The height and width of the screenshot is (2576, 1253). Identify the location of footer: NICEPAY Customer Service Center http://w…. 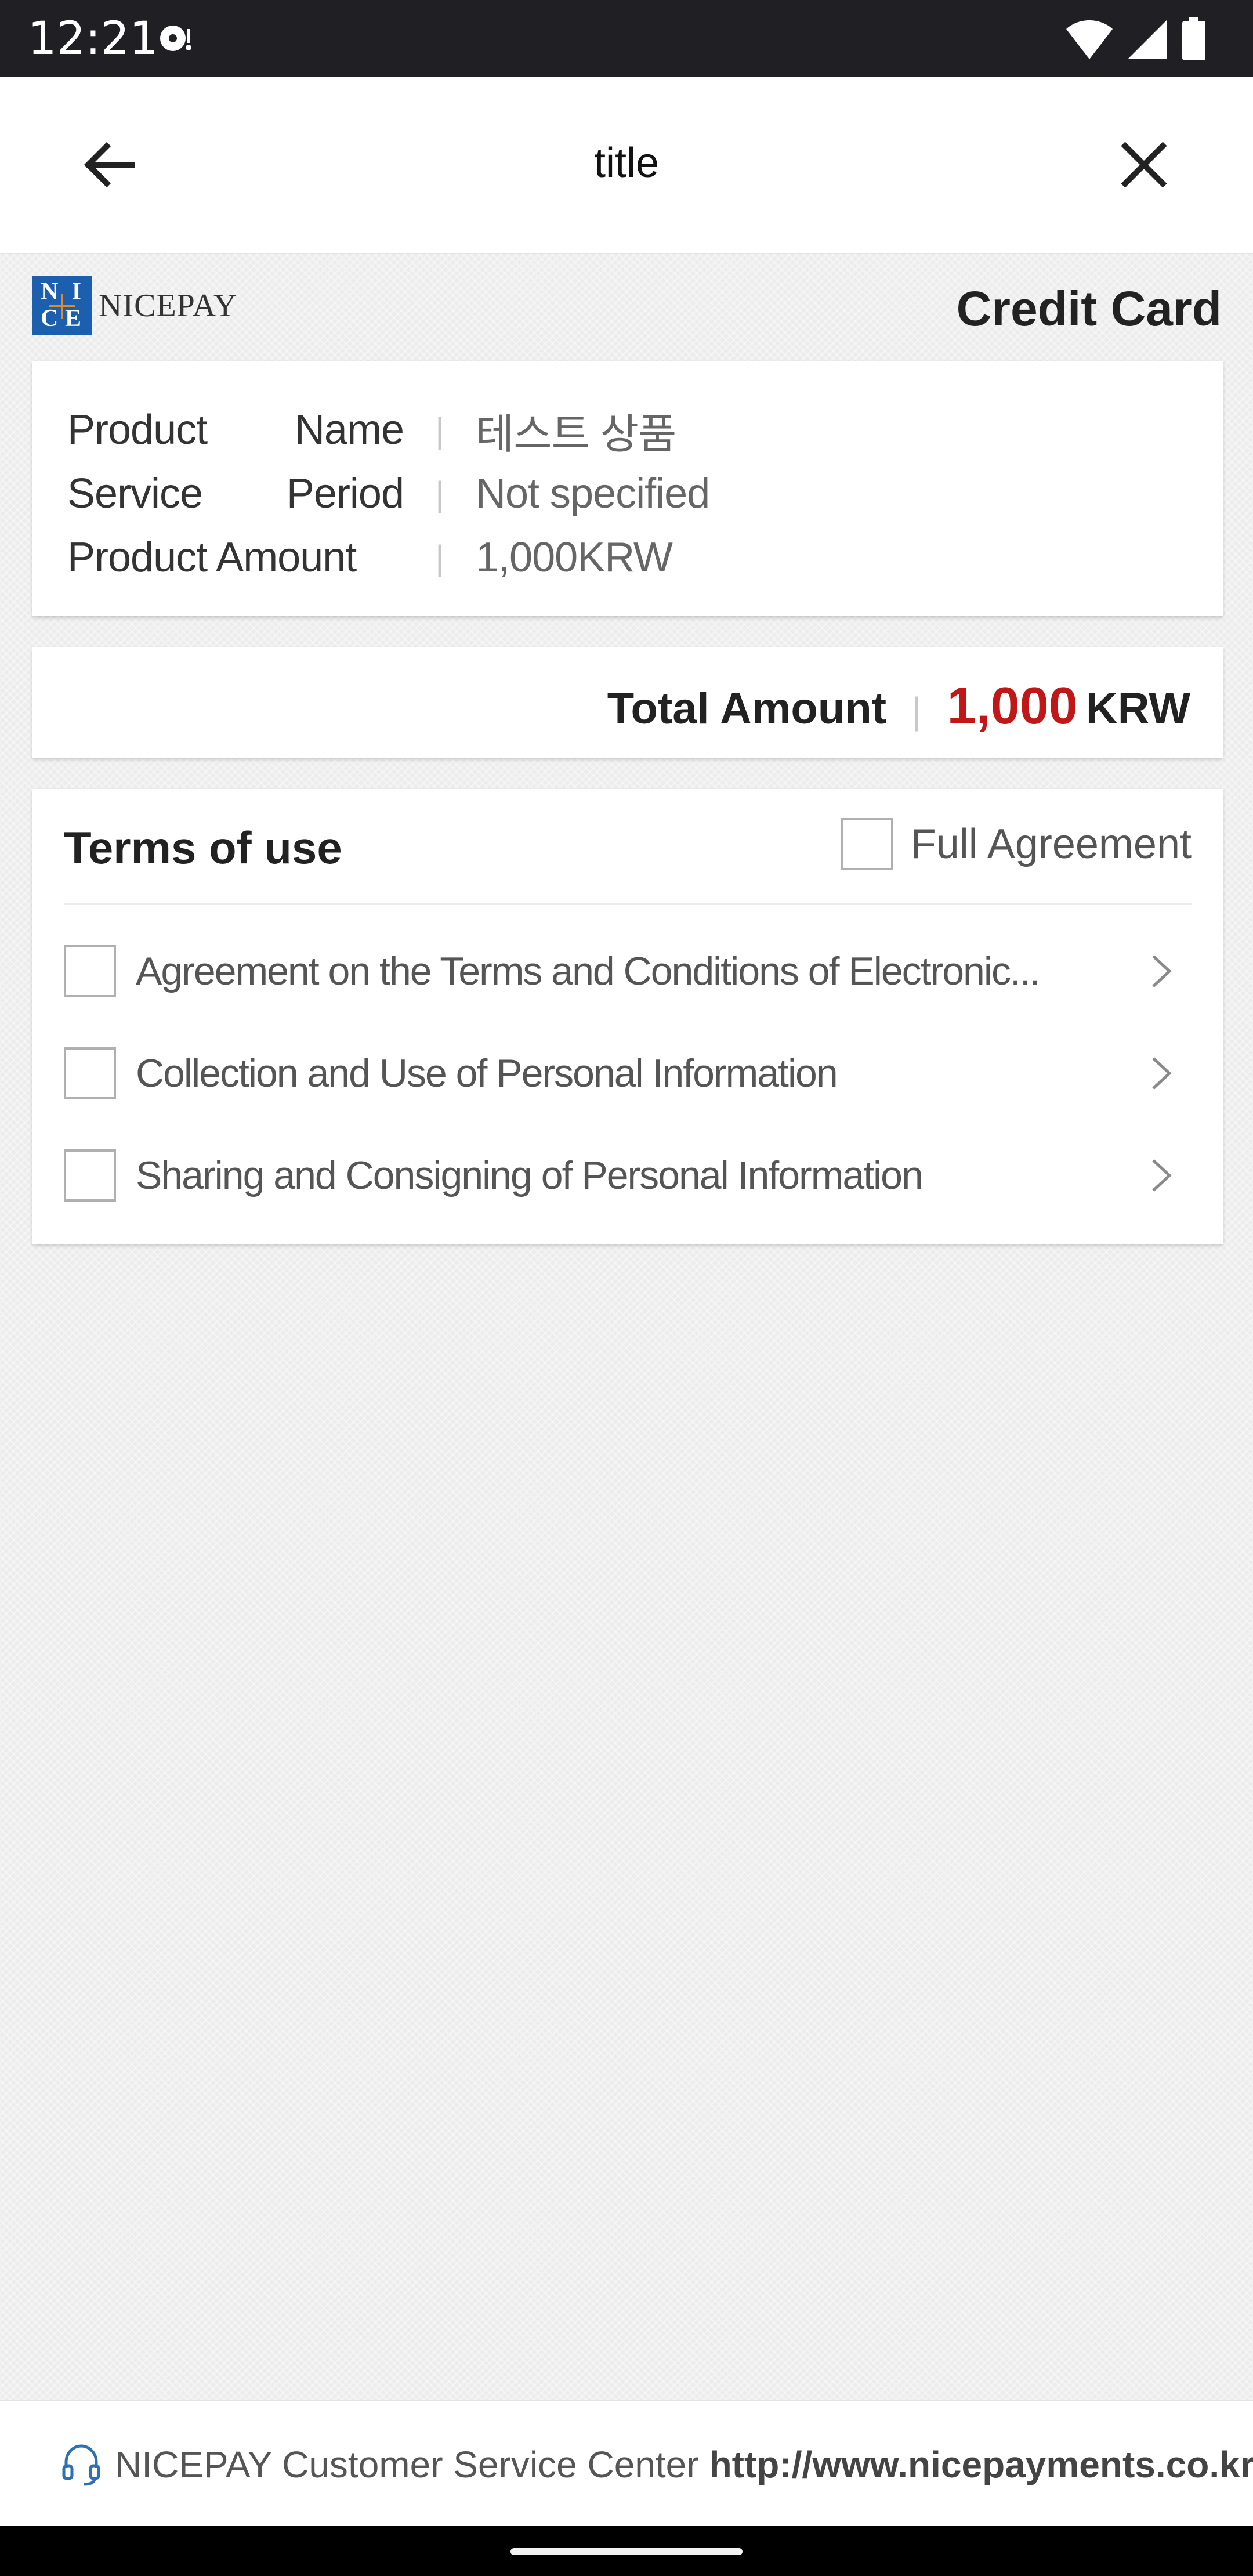
(626, 2463).